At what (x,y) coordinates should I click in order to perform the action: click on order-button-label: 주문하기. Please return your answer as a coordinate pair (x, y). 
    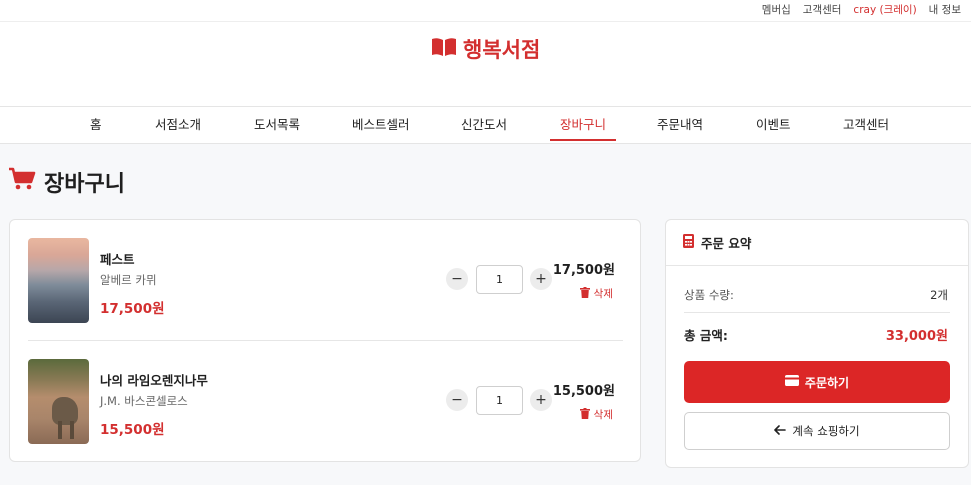
    Looking at the image, I should click on (827, 382).